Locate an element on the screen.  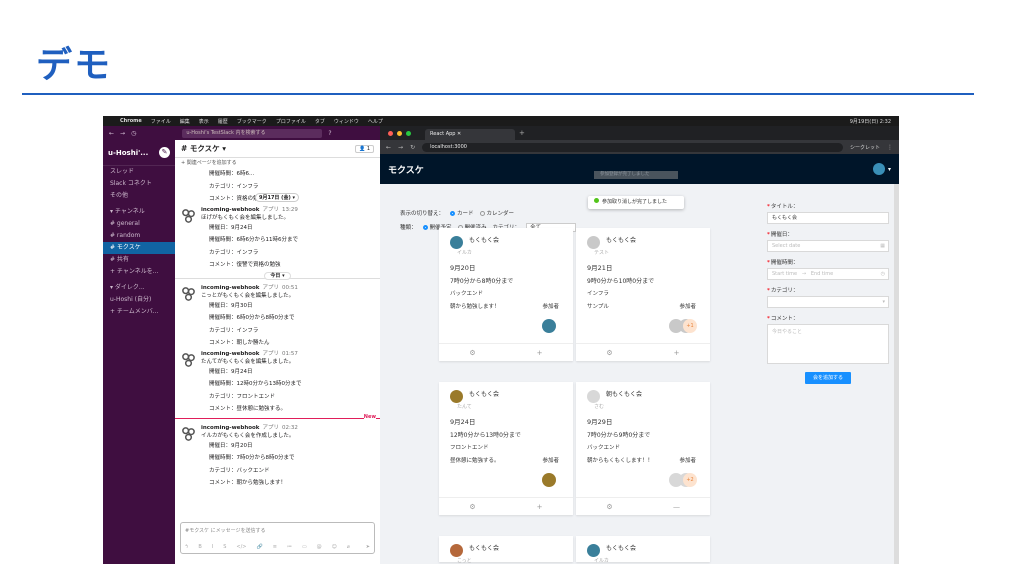
menu-item: プロファイル is located at coordinates (291, 121).